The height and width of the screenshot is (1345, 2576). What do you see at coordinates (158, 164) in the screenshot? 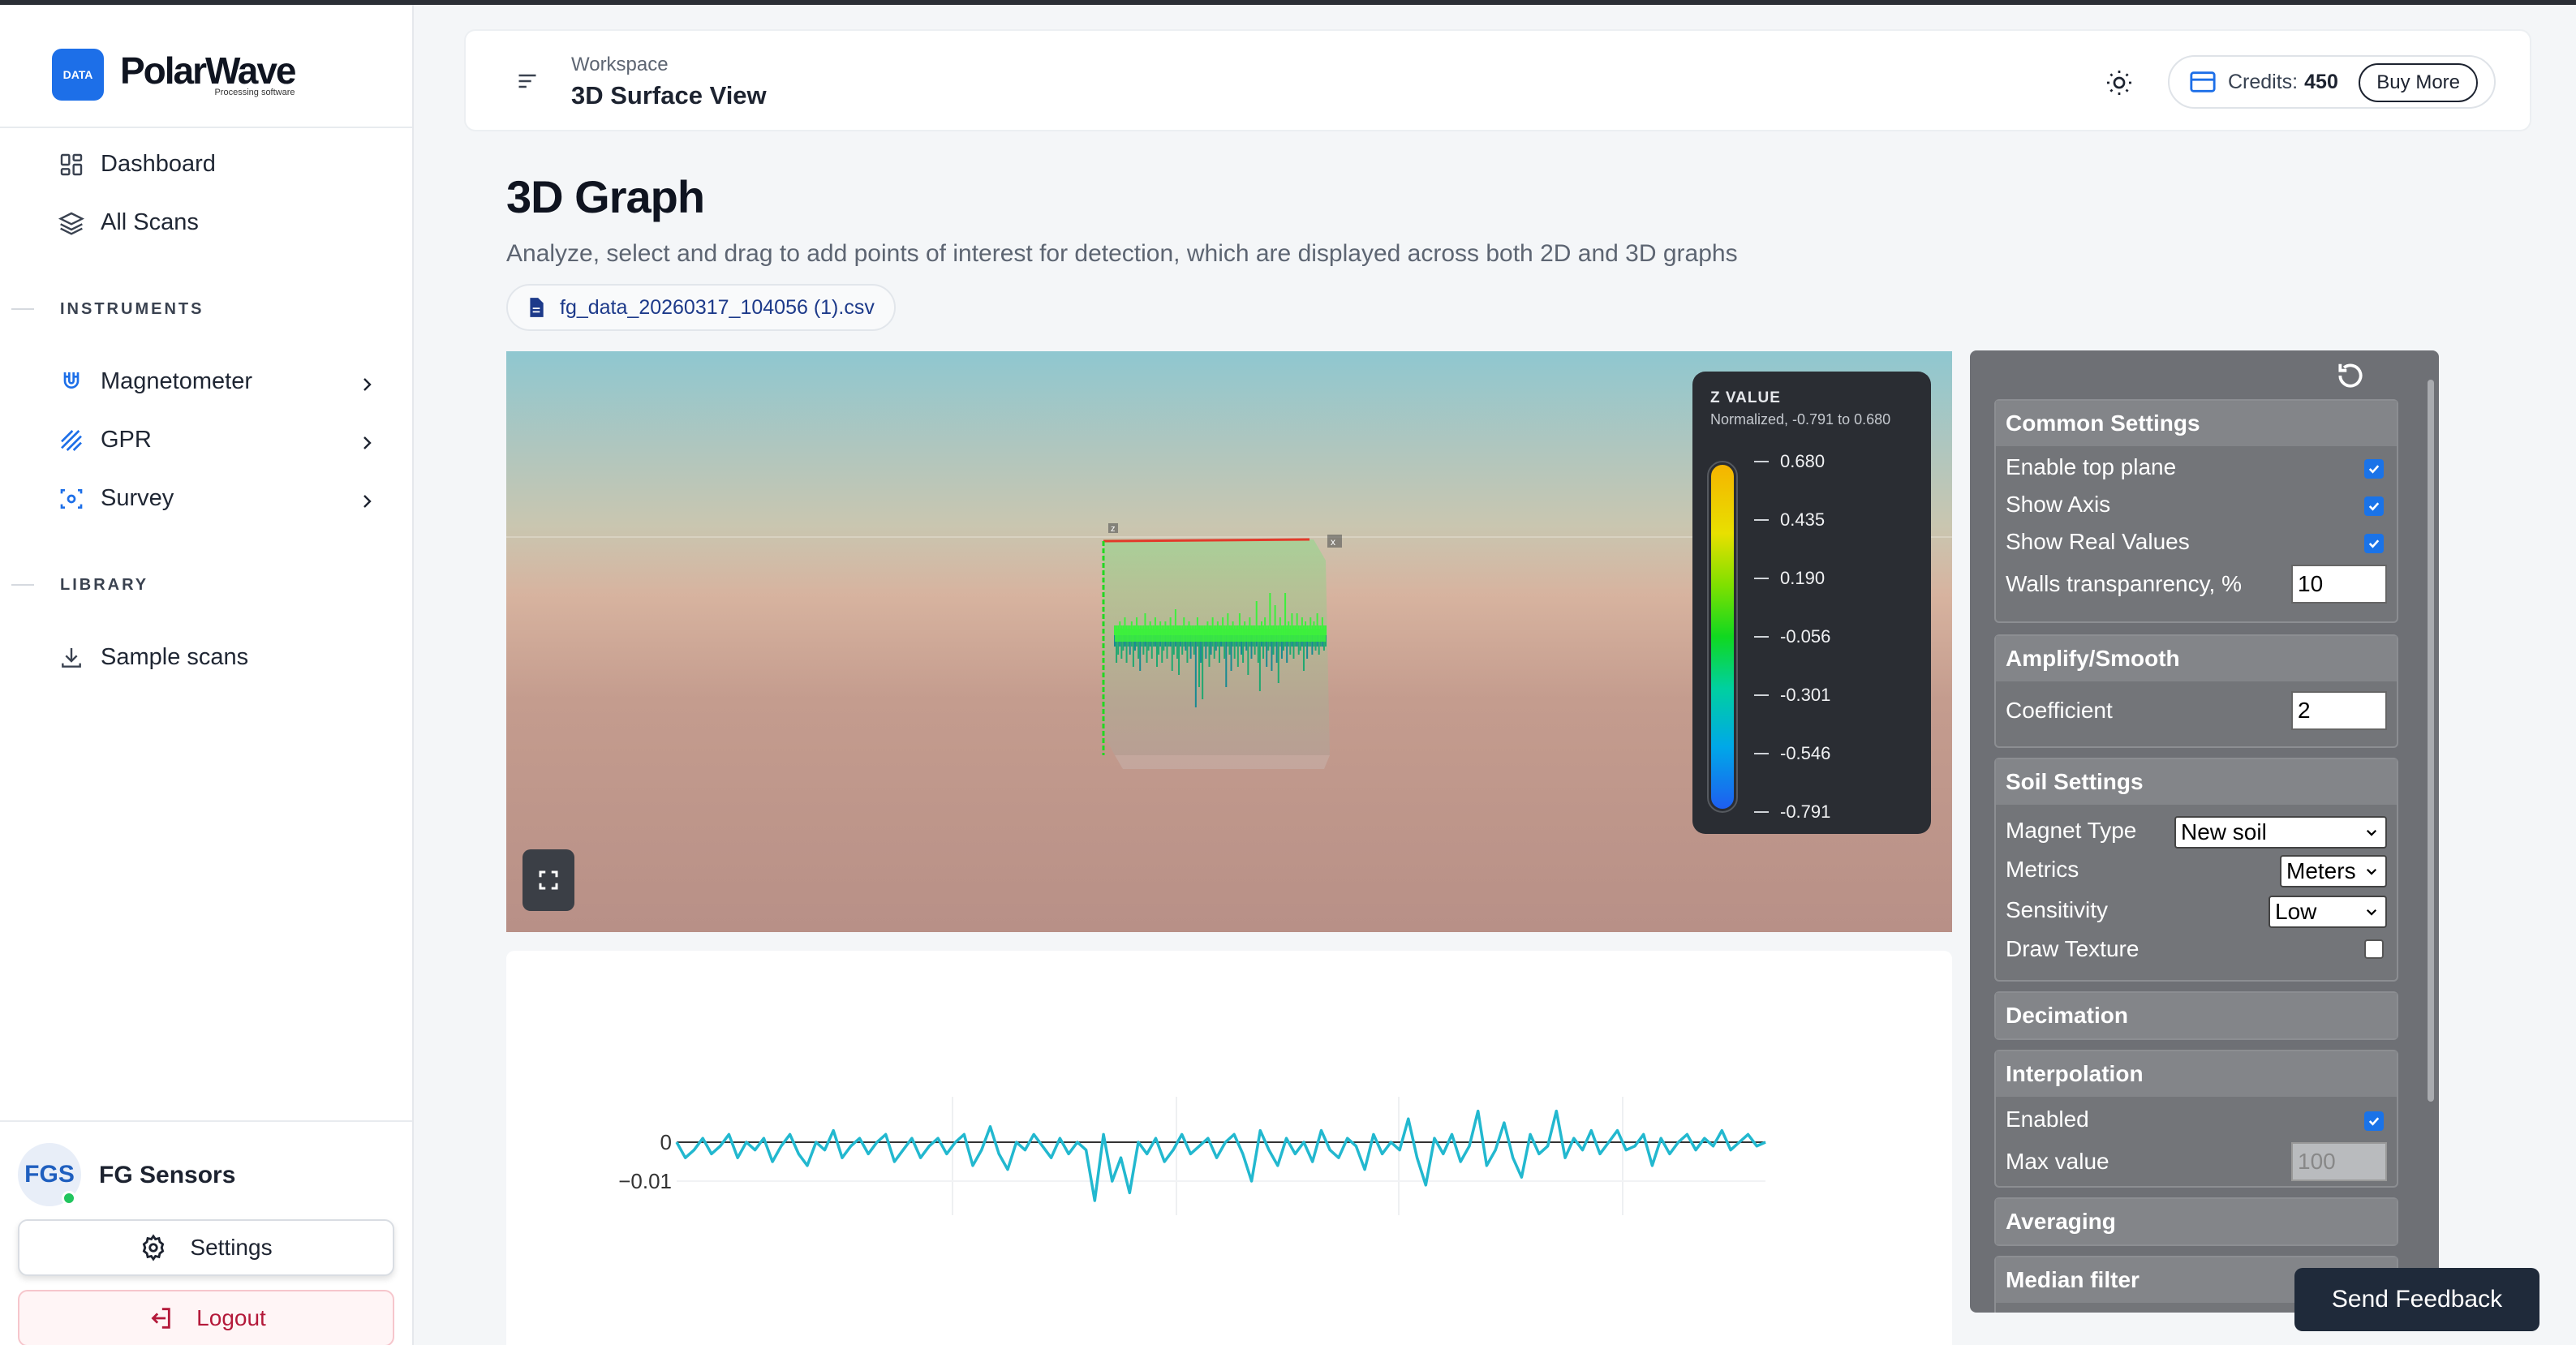
I see `sidebar-item-label: Dashboard` at bounding box center [158, 164].